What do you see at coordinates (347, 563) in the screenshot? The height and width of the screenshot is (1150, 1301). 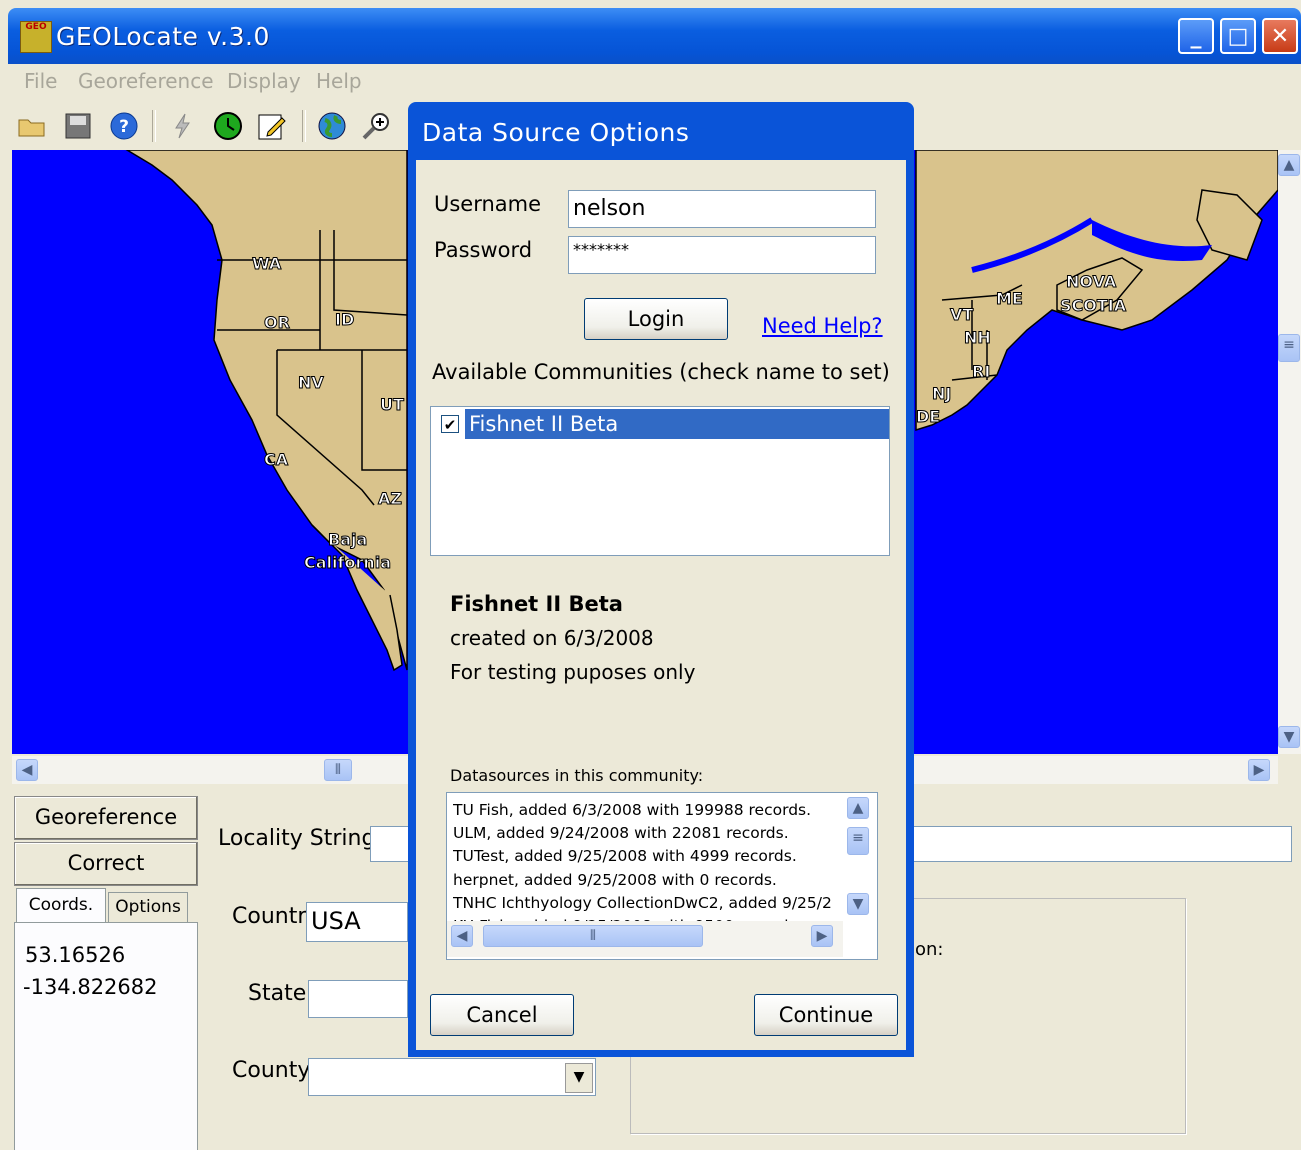 I see `map-label-california: California` at bounding box center [347, 563].